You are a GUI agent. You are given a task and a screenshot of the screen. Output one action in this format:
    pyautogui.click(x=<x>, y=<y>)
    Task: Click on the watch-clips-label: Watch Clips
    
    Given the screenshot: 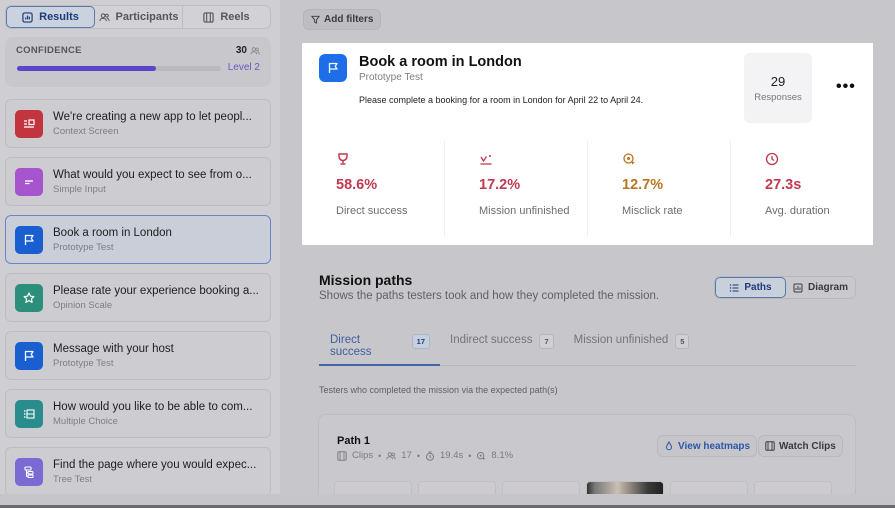 What is the action you would take?
    pyautogui.click(x=807, y=446)
    